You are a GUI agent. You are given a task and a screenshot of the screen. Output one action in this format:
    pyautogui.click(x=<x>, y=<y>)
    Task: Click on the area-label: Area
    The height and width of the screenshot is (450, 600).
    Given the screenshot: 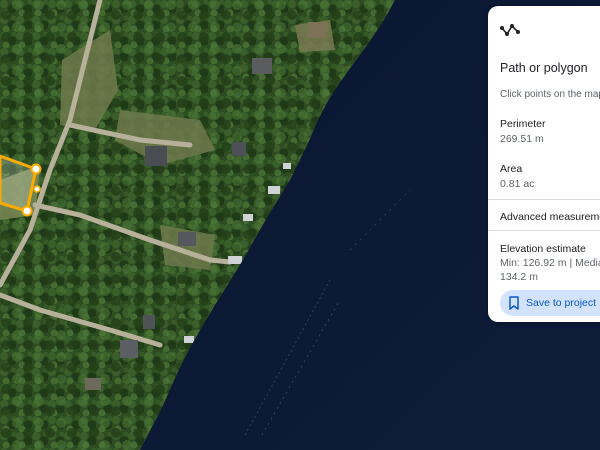 What is the action you would take?
    pyautogui.click(x=511, y=169)
    